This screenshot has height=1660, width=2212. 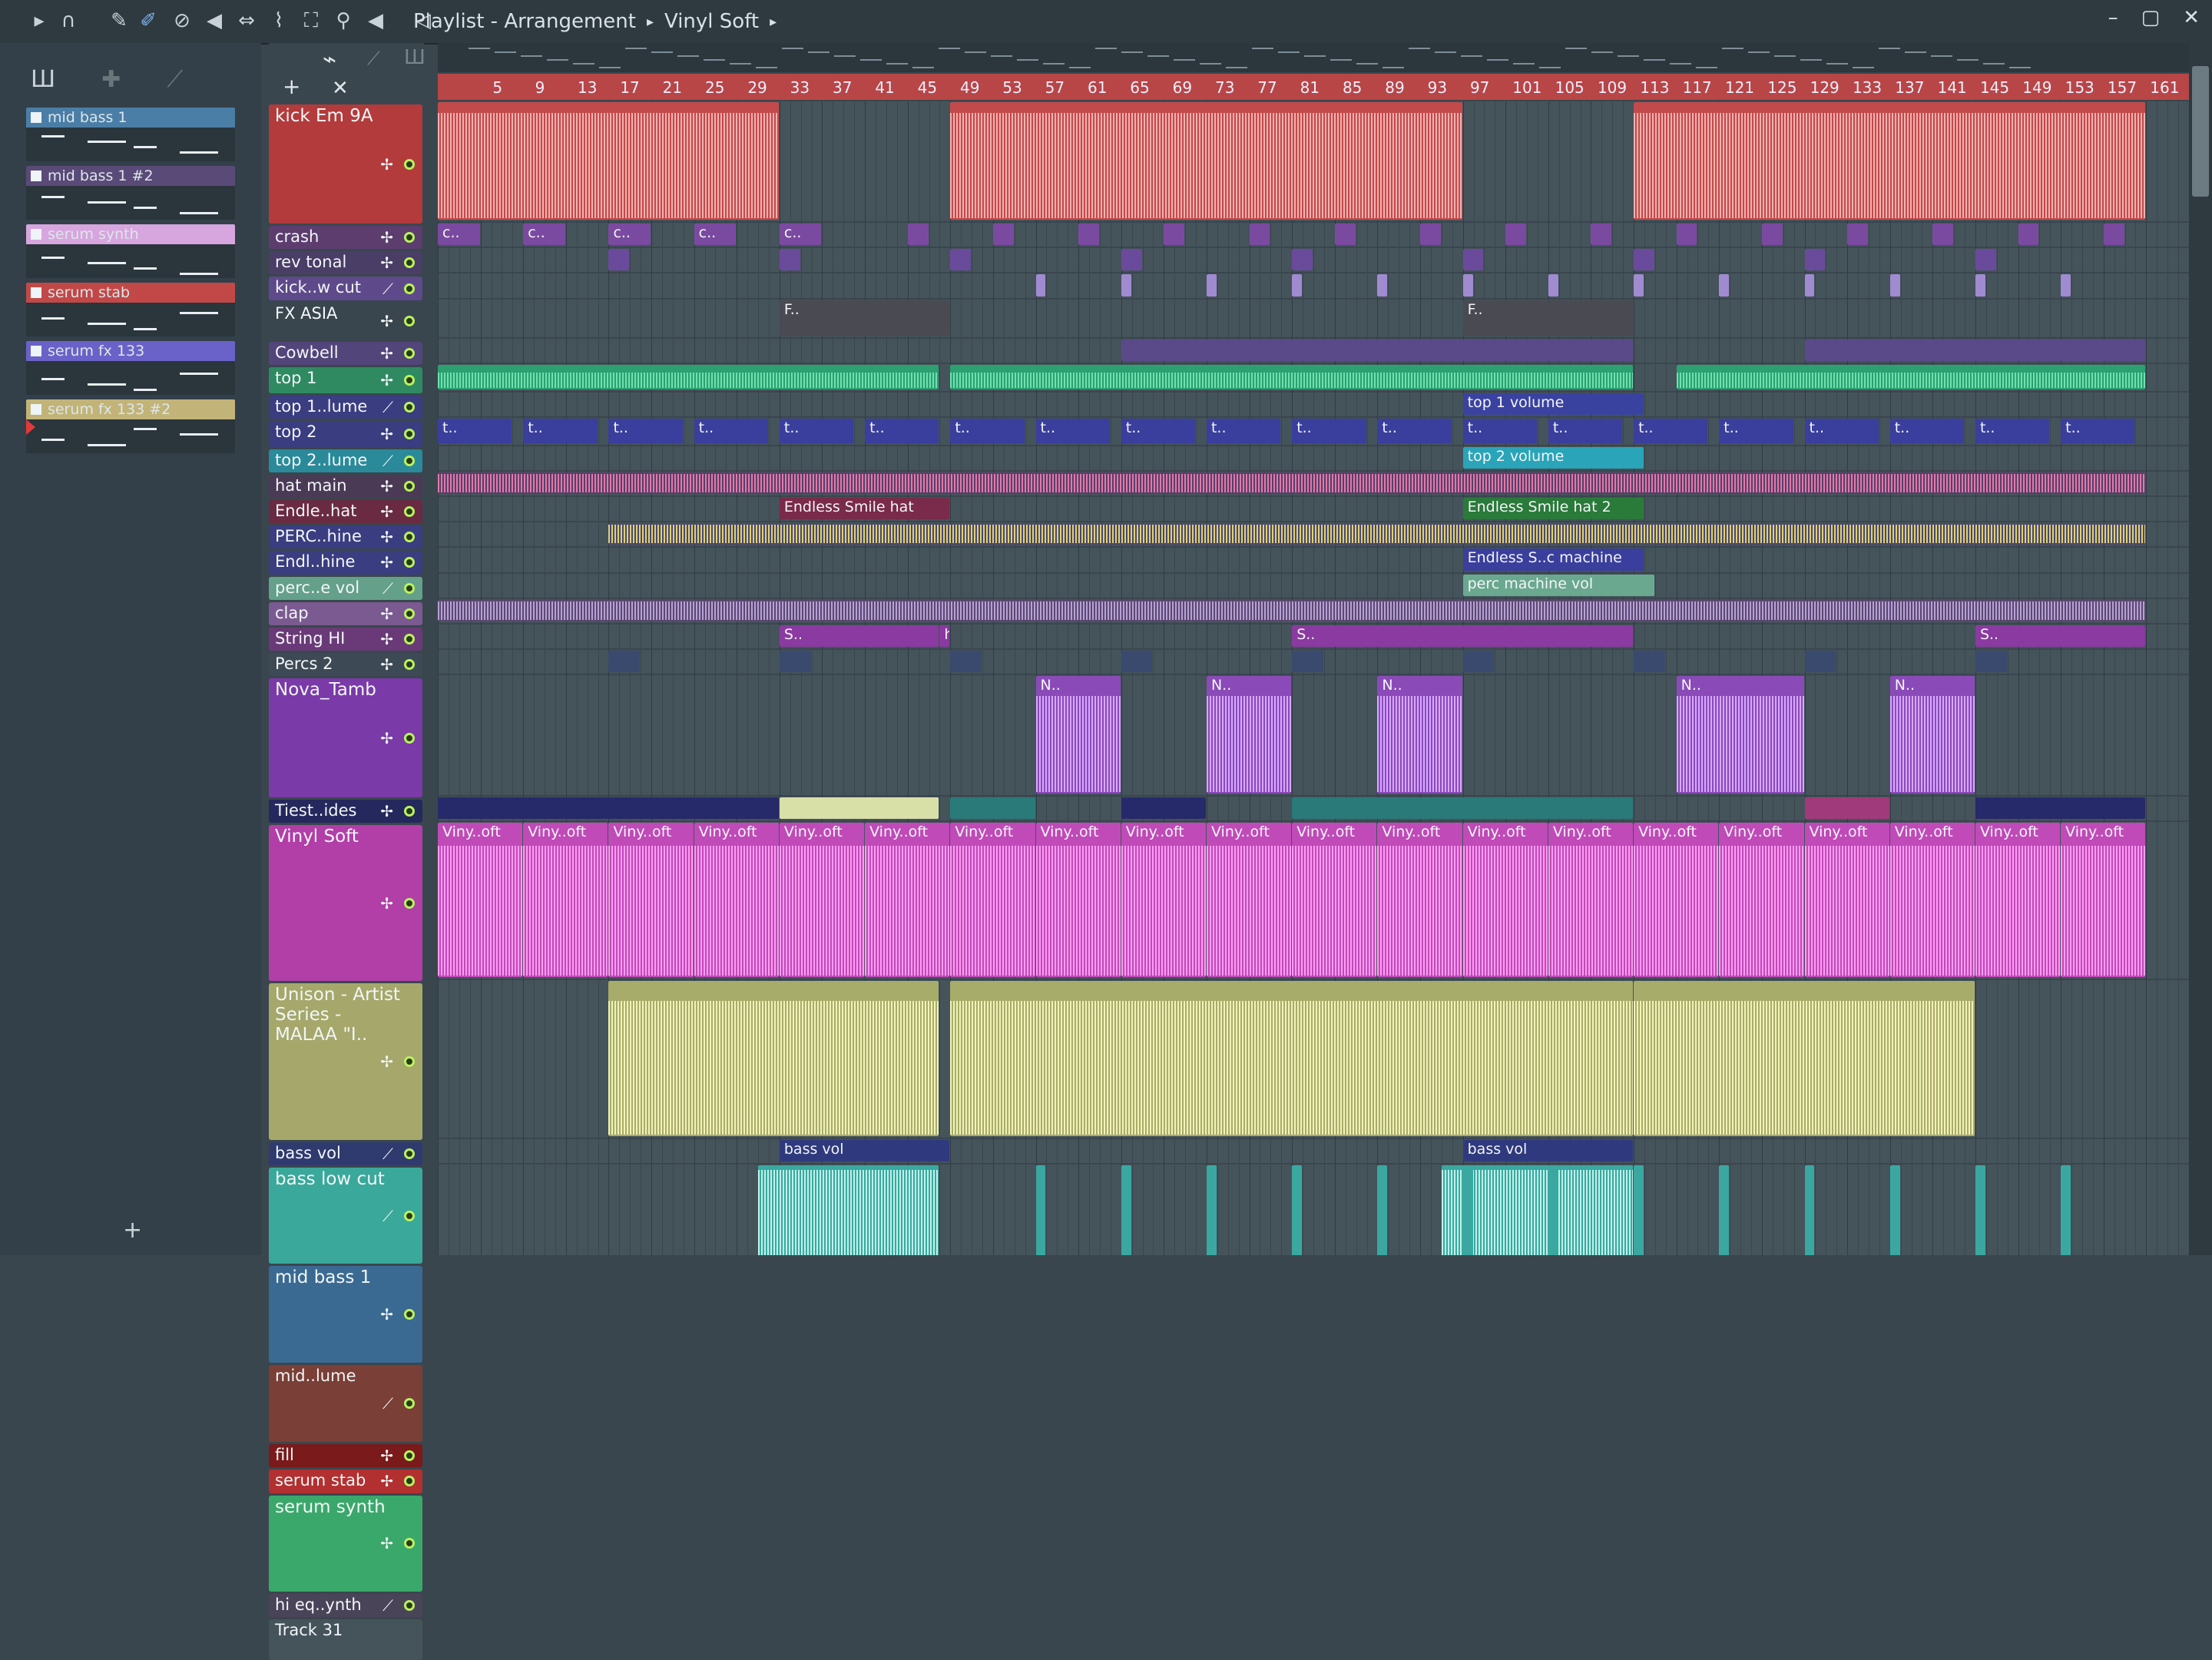 I want to click on track-header: clap ✢, so click(x=346, y=613).